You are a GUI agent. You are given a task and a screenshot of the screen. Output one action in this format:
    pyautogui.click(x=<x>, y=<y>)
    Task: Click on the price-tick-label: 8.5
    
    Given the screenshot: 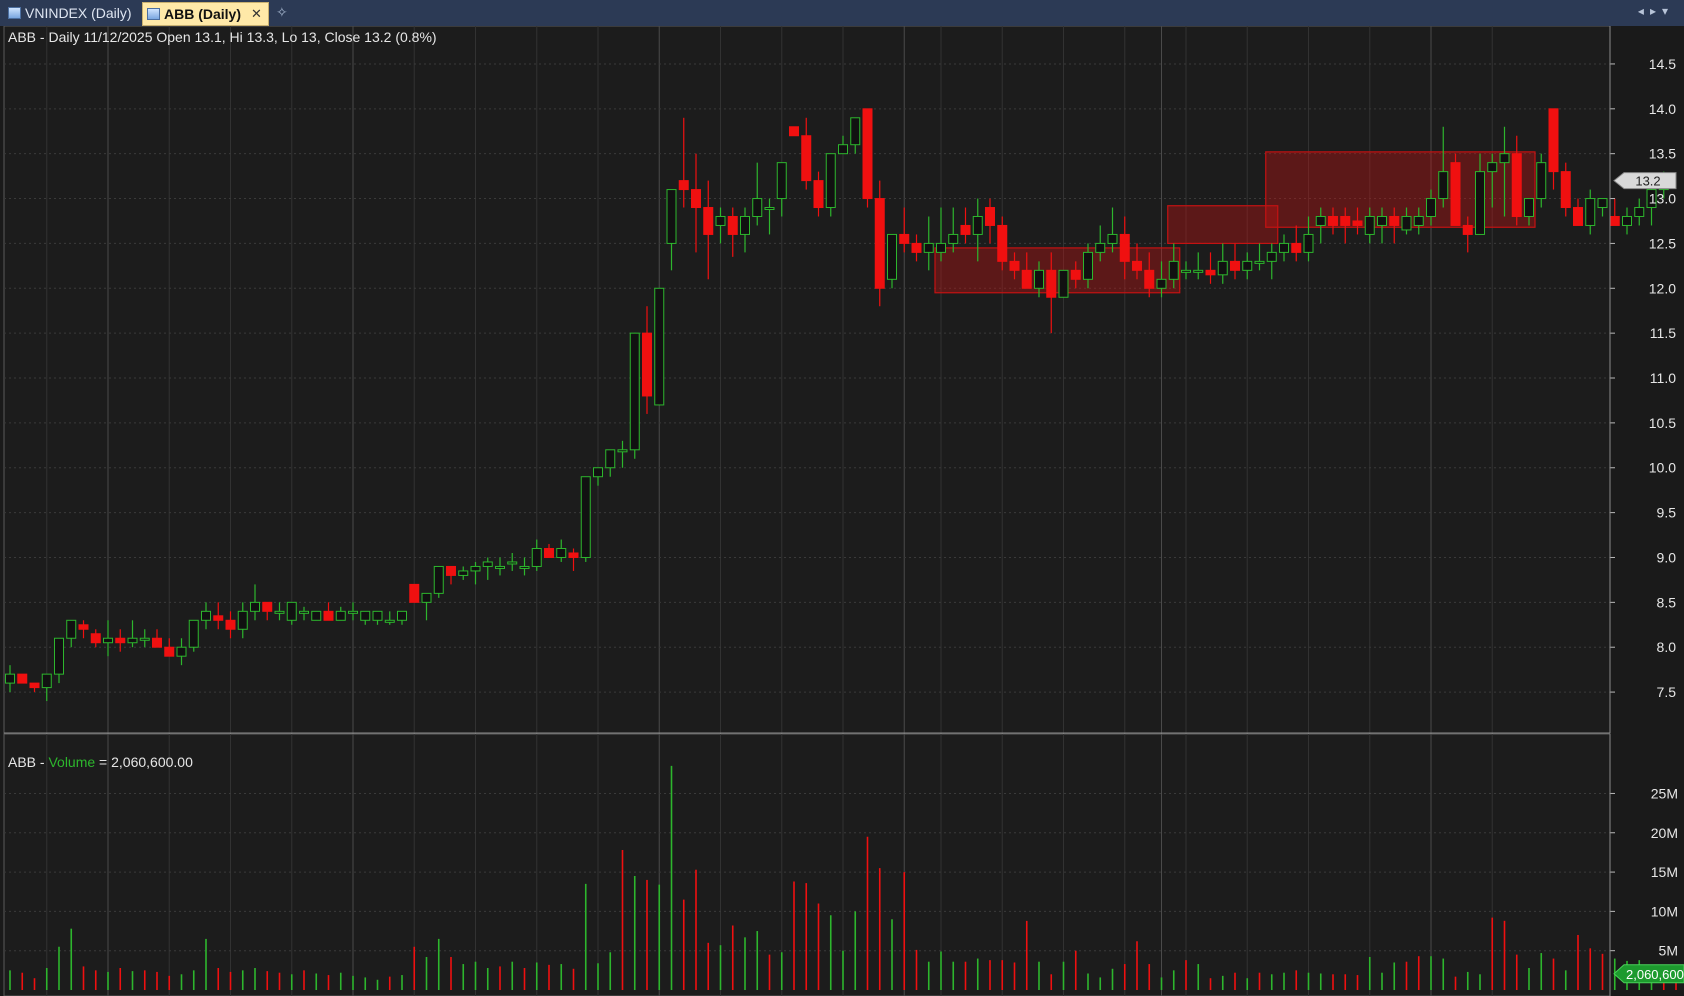 What is the action you would take?
    pyautogui.click(x=1667, y=602)
    